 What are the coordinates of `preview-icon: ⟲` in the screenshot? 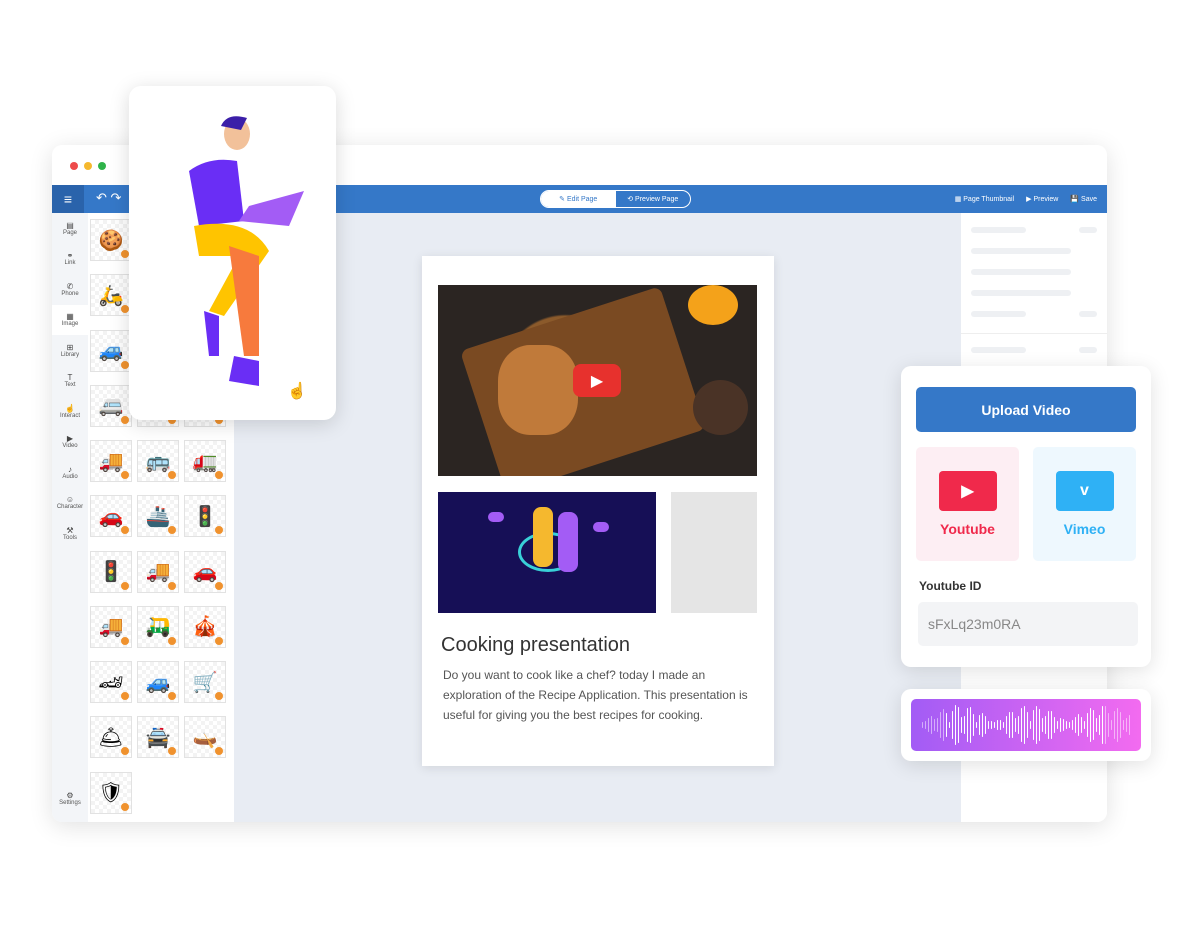 It's located at (631, 199).